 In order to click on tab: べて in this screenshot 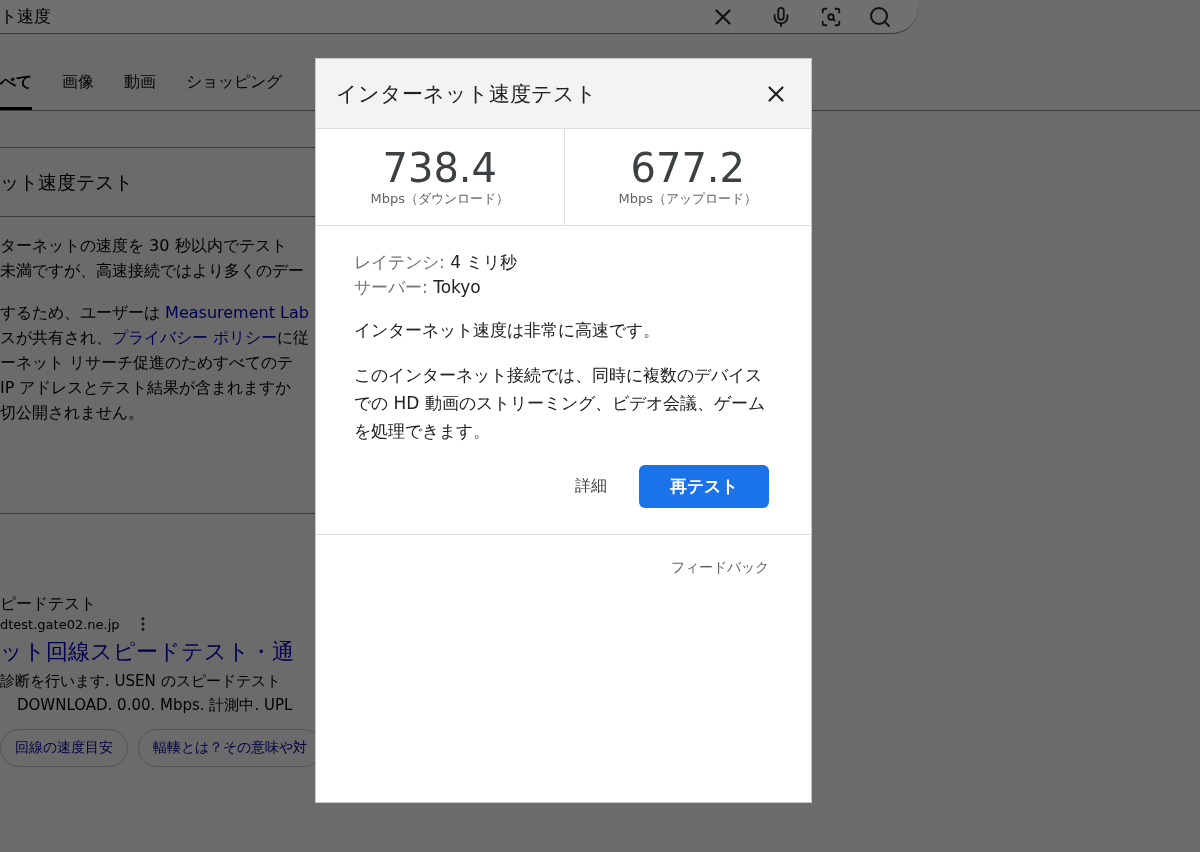, I will do `click(16, 91)`.